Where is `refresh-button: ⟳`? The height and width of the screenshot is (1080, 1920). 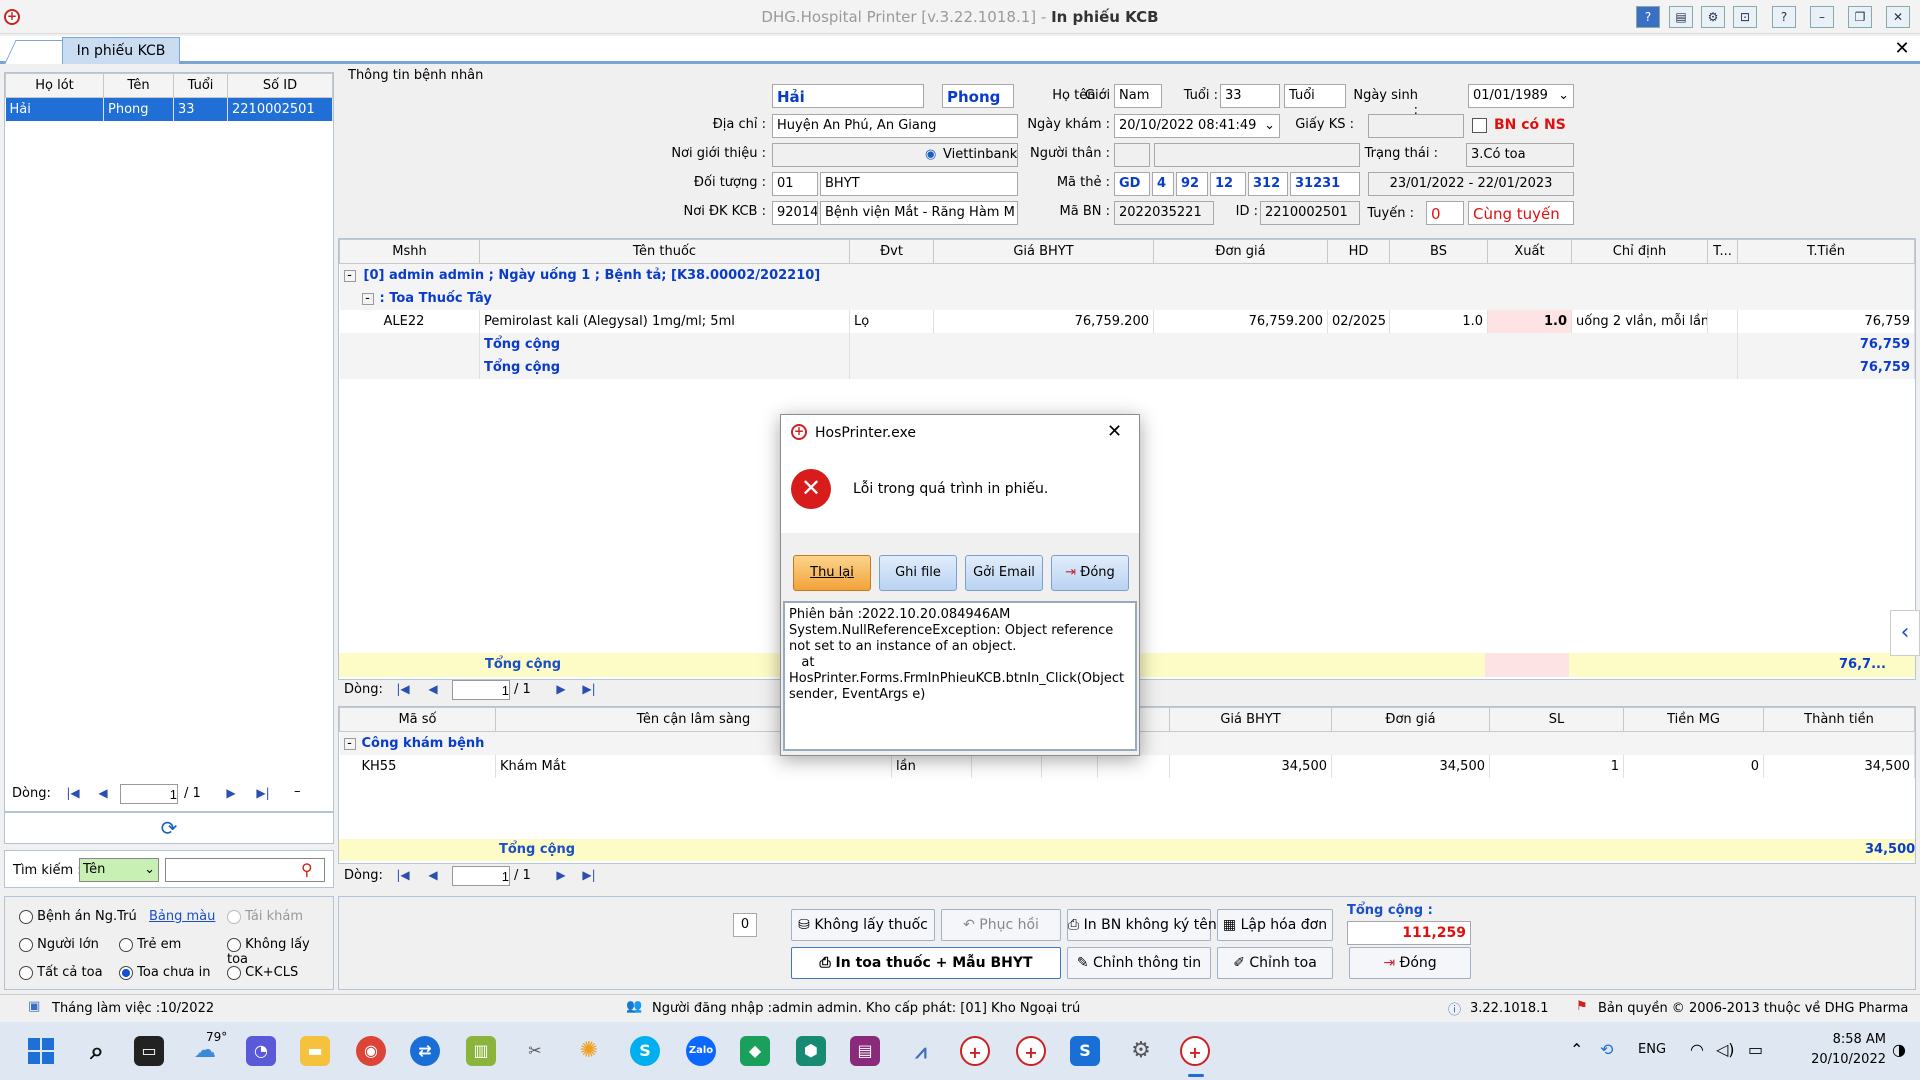
refresh-button: ⟳ is located at coordinates (169, 828).